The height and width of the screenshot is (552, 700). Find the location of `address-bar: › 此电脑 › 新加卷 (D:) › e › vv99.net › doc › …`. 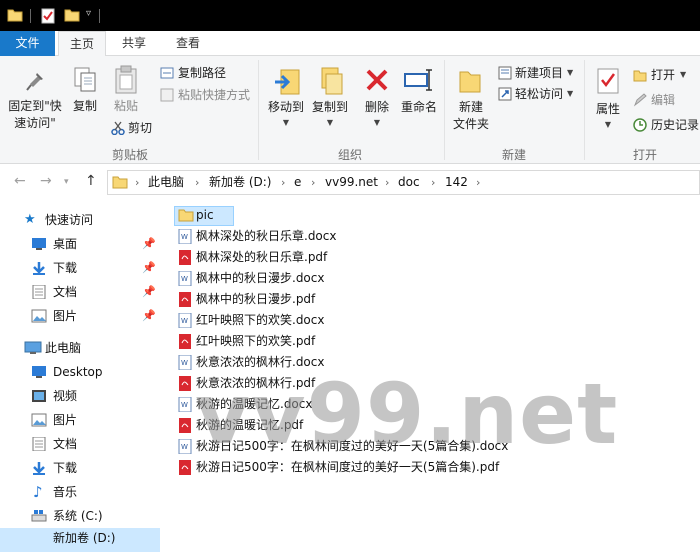

address-bar: › 此电脑 › 新加卷 (D:) › e › vv99.net › doc › … is located at coordinates (403, 182).